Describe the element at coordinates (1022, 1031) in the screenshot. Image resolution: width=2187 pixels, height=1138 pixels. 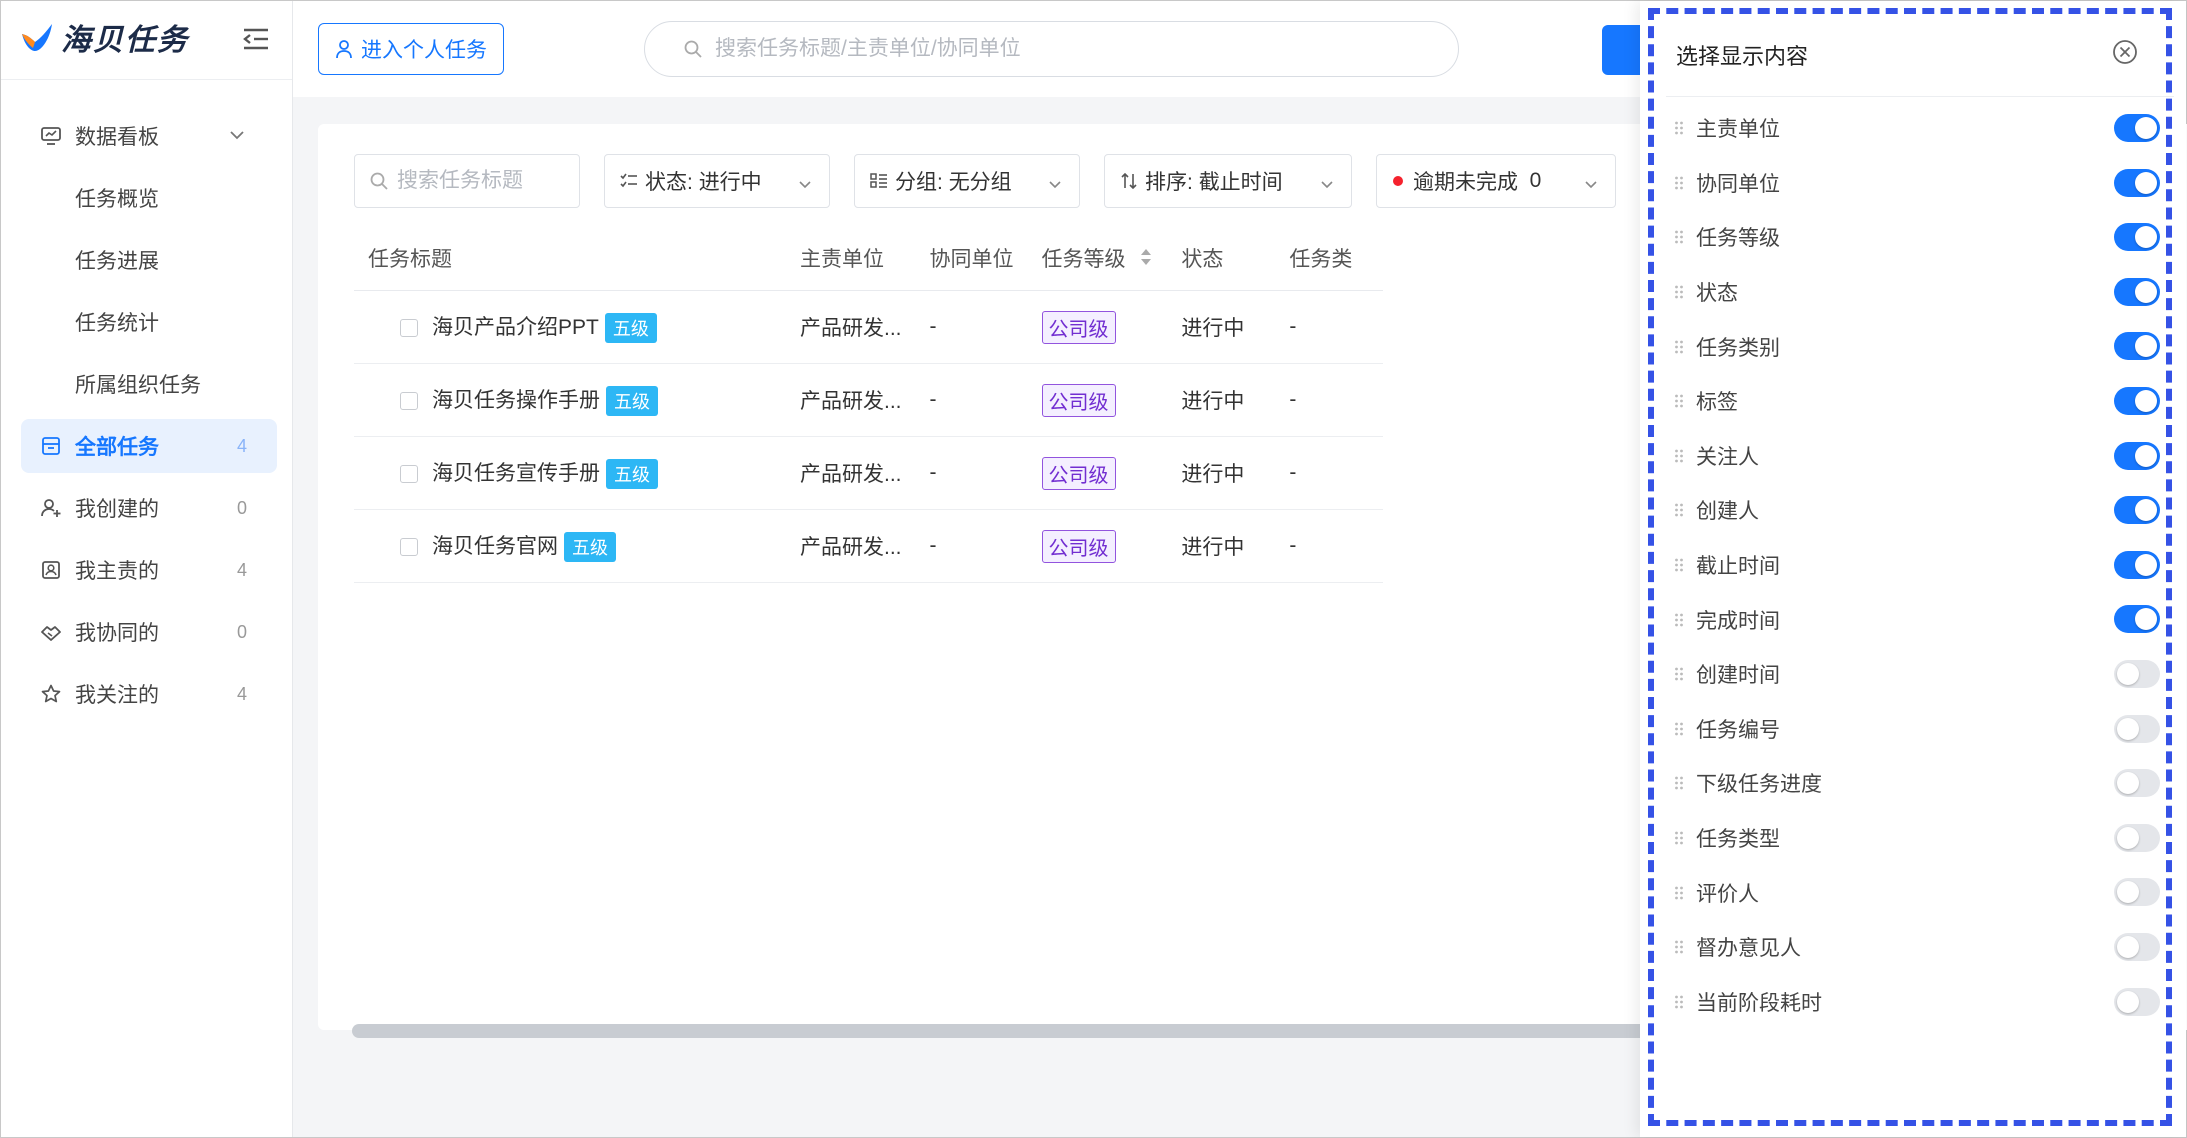
I see `horizontal-scrollbar` at that location.